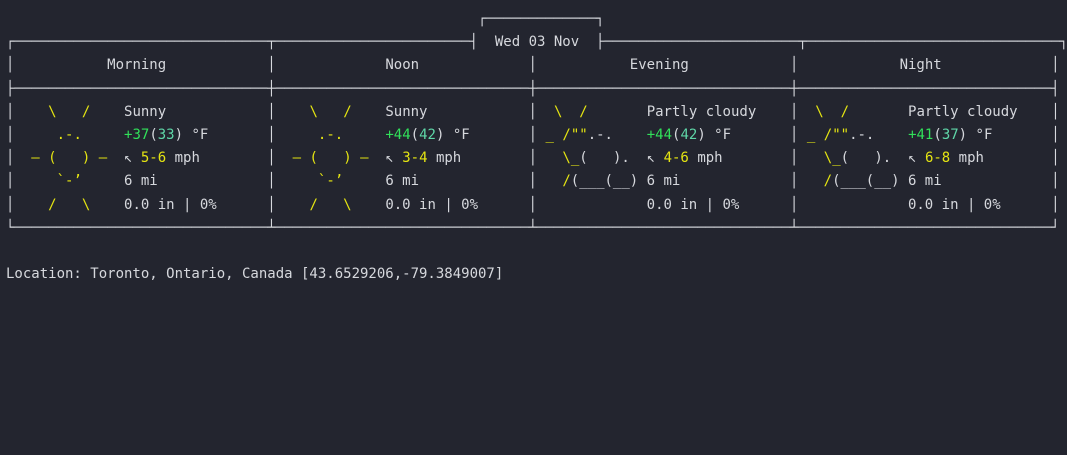  What do you see at coordinates (533, 65) in the screenshot?
I see `period-header-row: │ Morning │ Noon │ Evening │ Night │` at bounding box center [533, 65].